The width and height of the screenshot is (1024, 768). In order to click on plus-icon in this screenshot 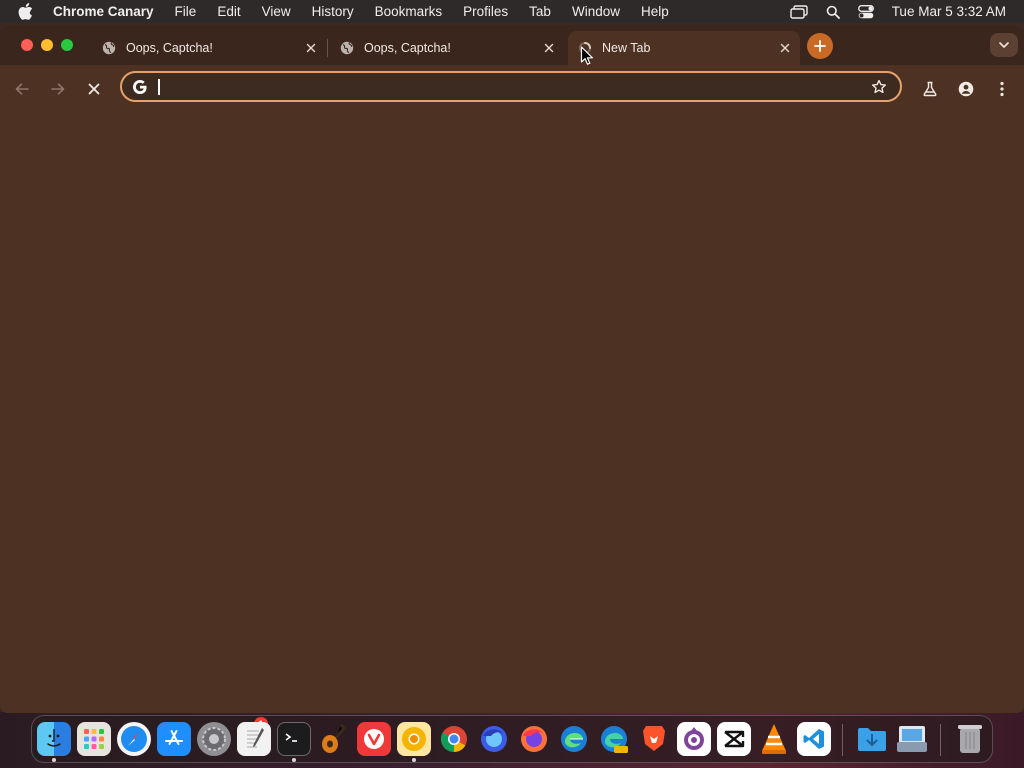, I will do `click(820, 46)`.